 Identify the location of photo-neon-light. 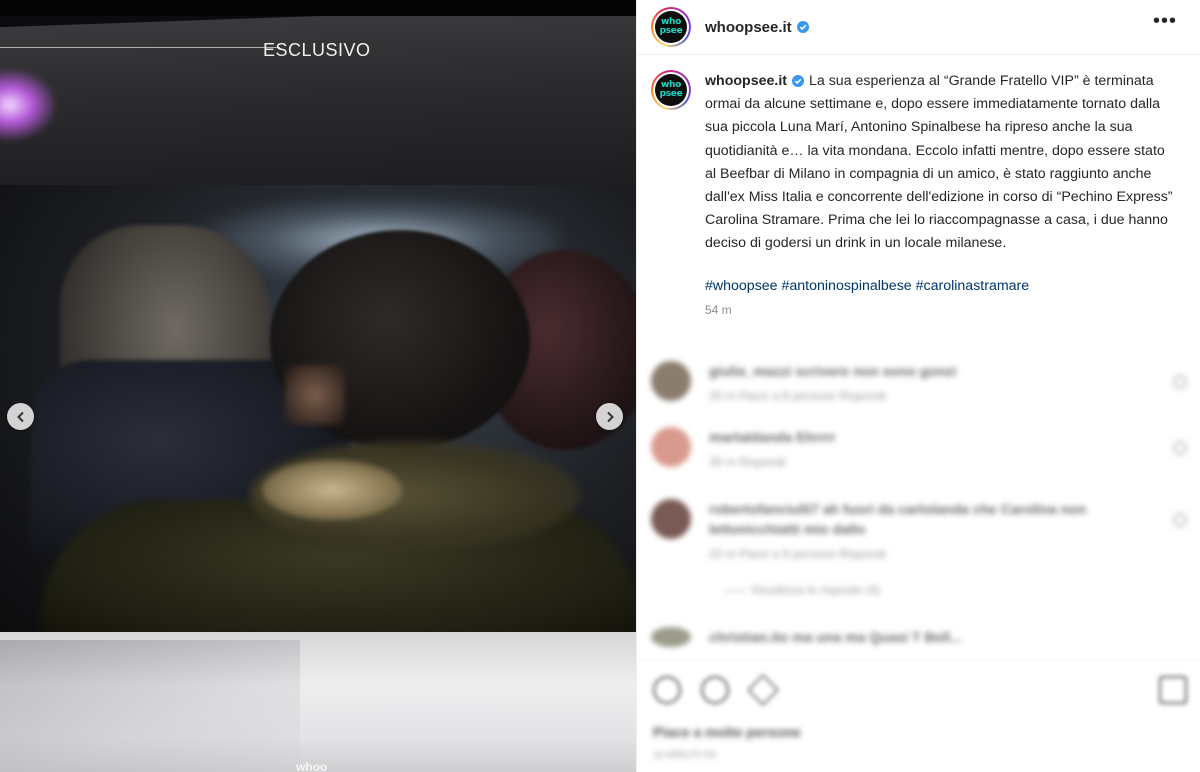
(27, 105).